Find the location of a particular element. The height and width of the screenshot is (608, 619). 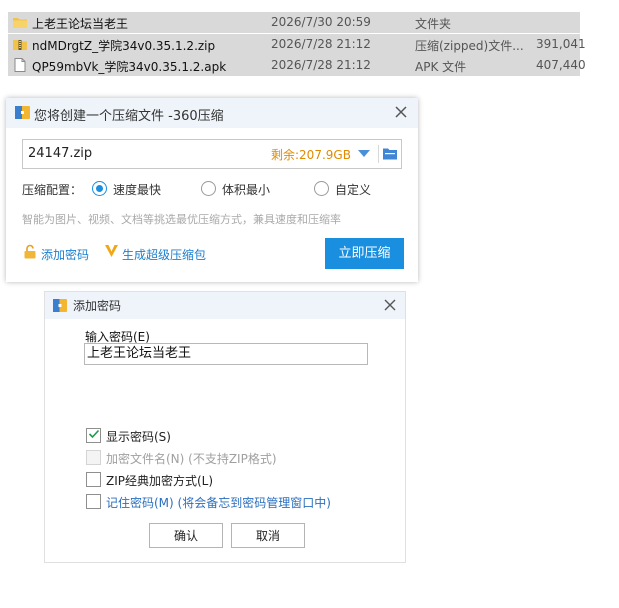

file-type: 文件夹 is located at coordinates (433, 24).